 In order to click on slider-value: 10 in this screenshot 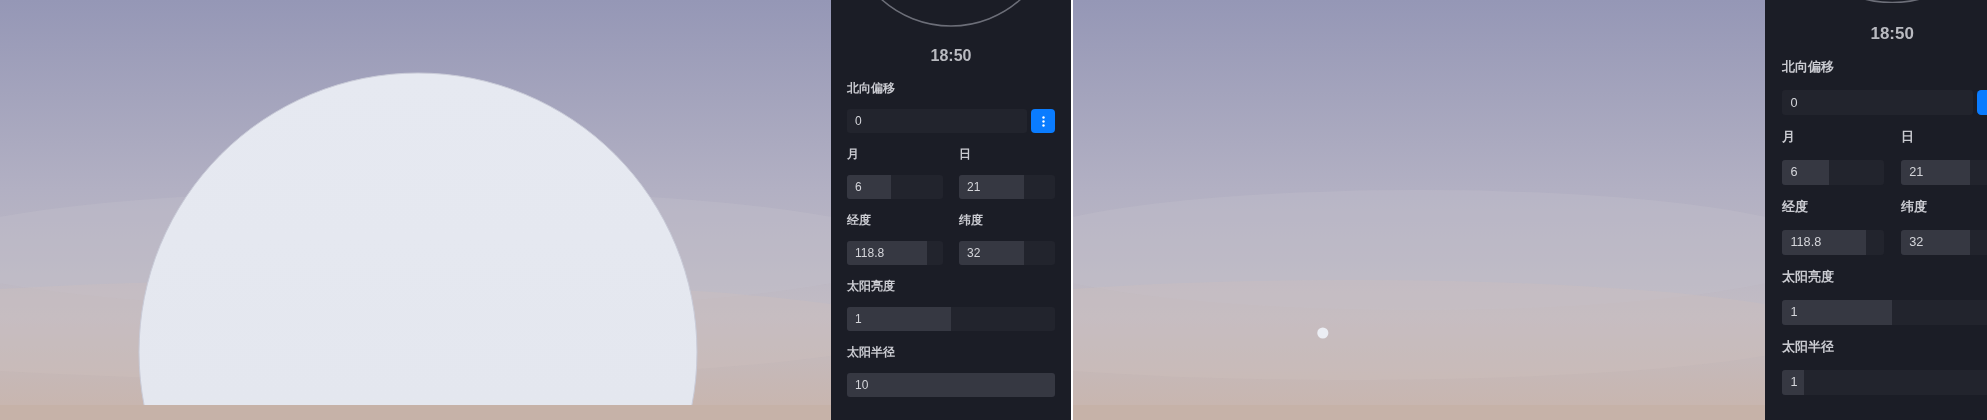, I will do `click(862, 385)`.